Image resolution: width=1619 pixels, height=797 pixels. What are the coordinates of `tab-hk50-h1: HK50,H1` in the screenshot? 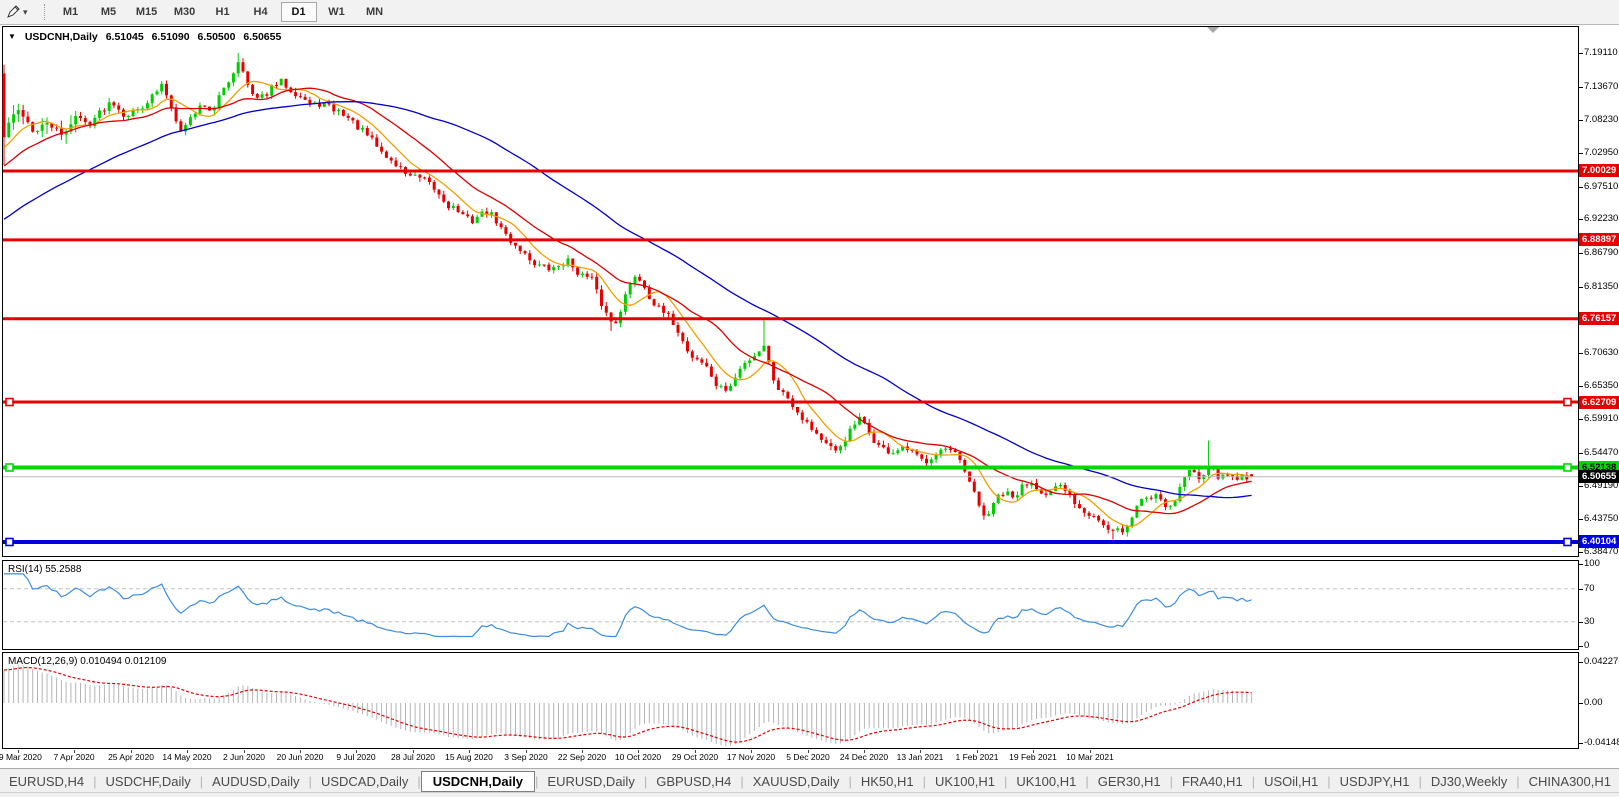 It's located at (887, 781).